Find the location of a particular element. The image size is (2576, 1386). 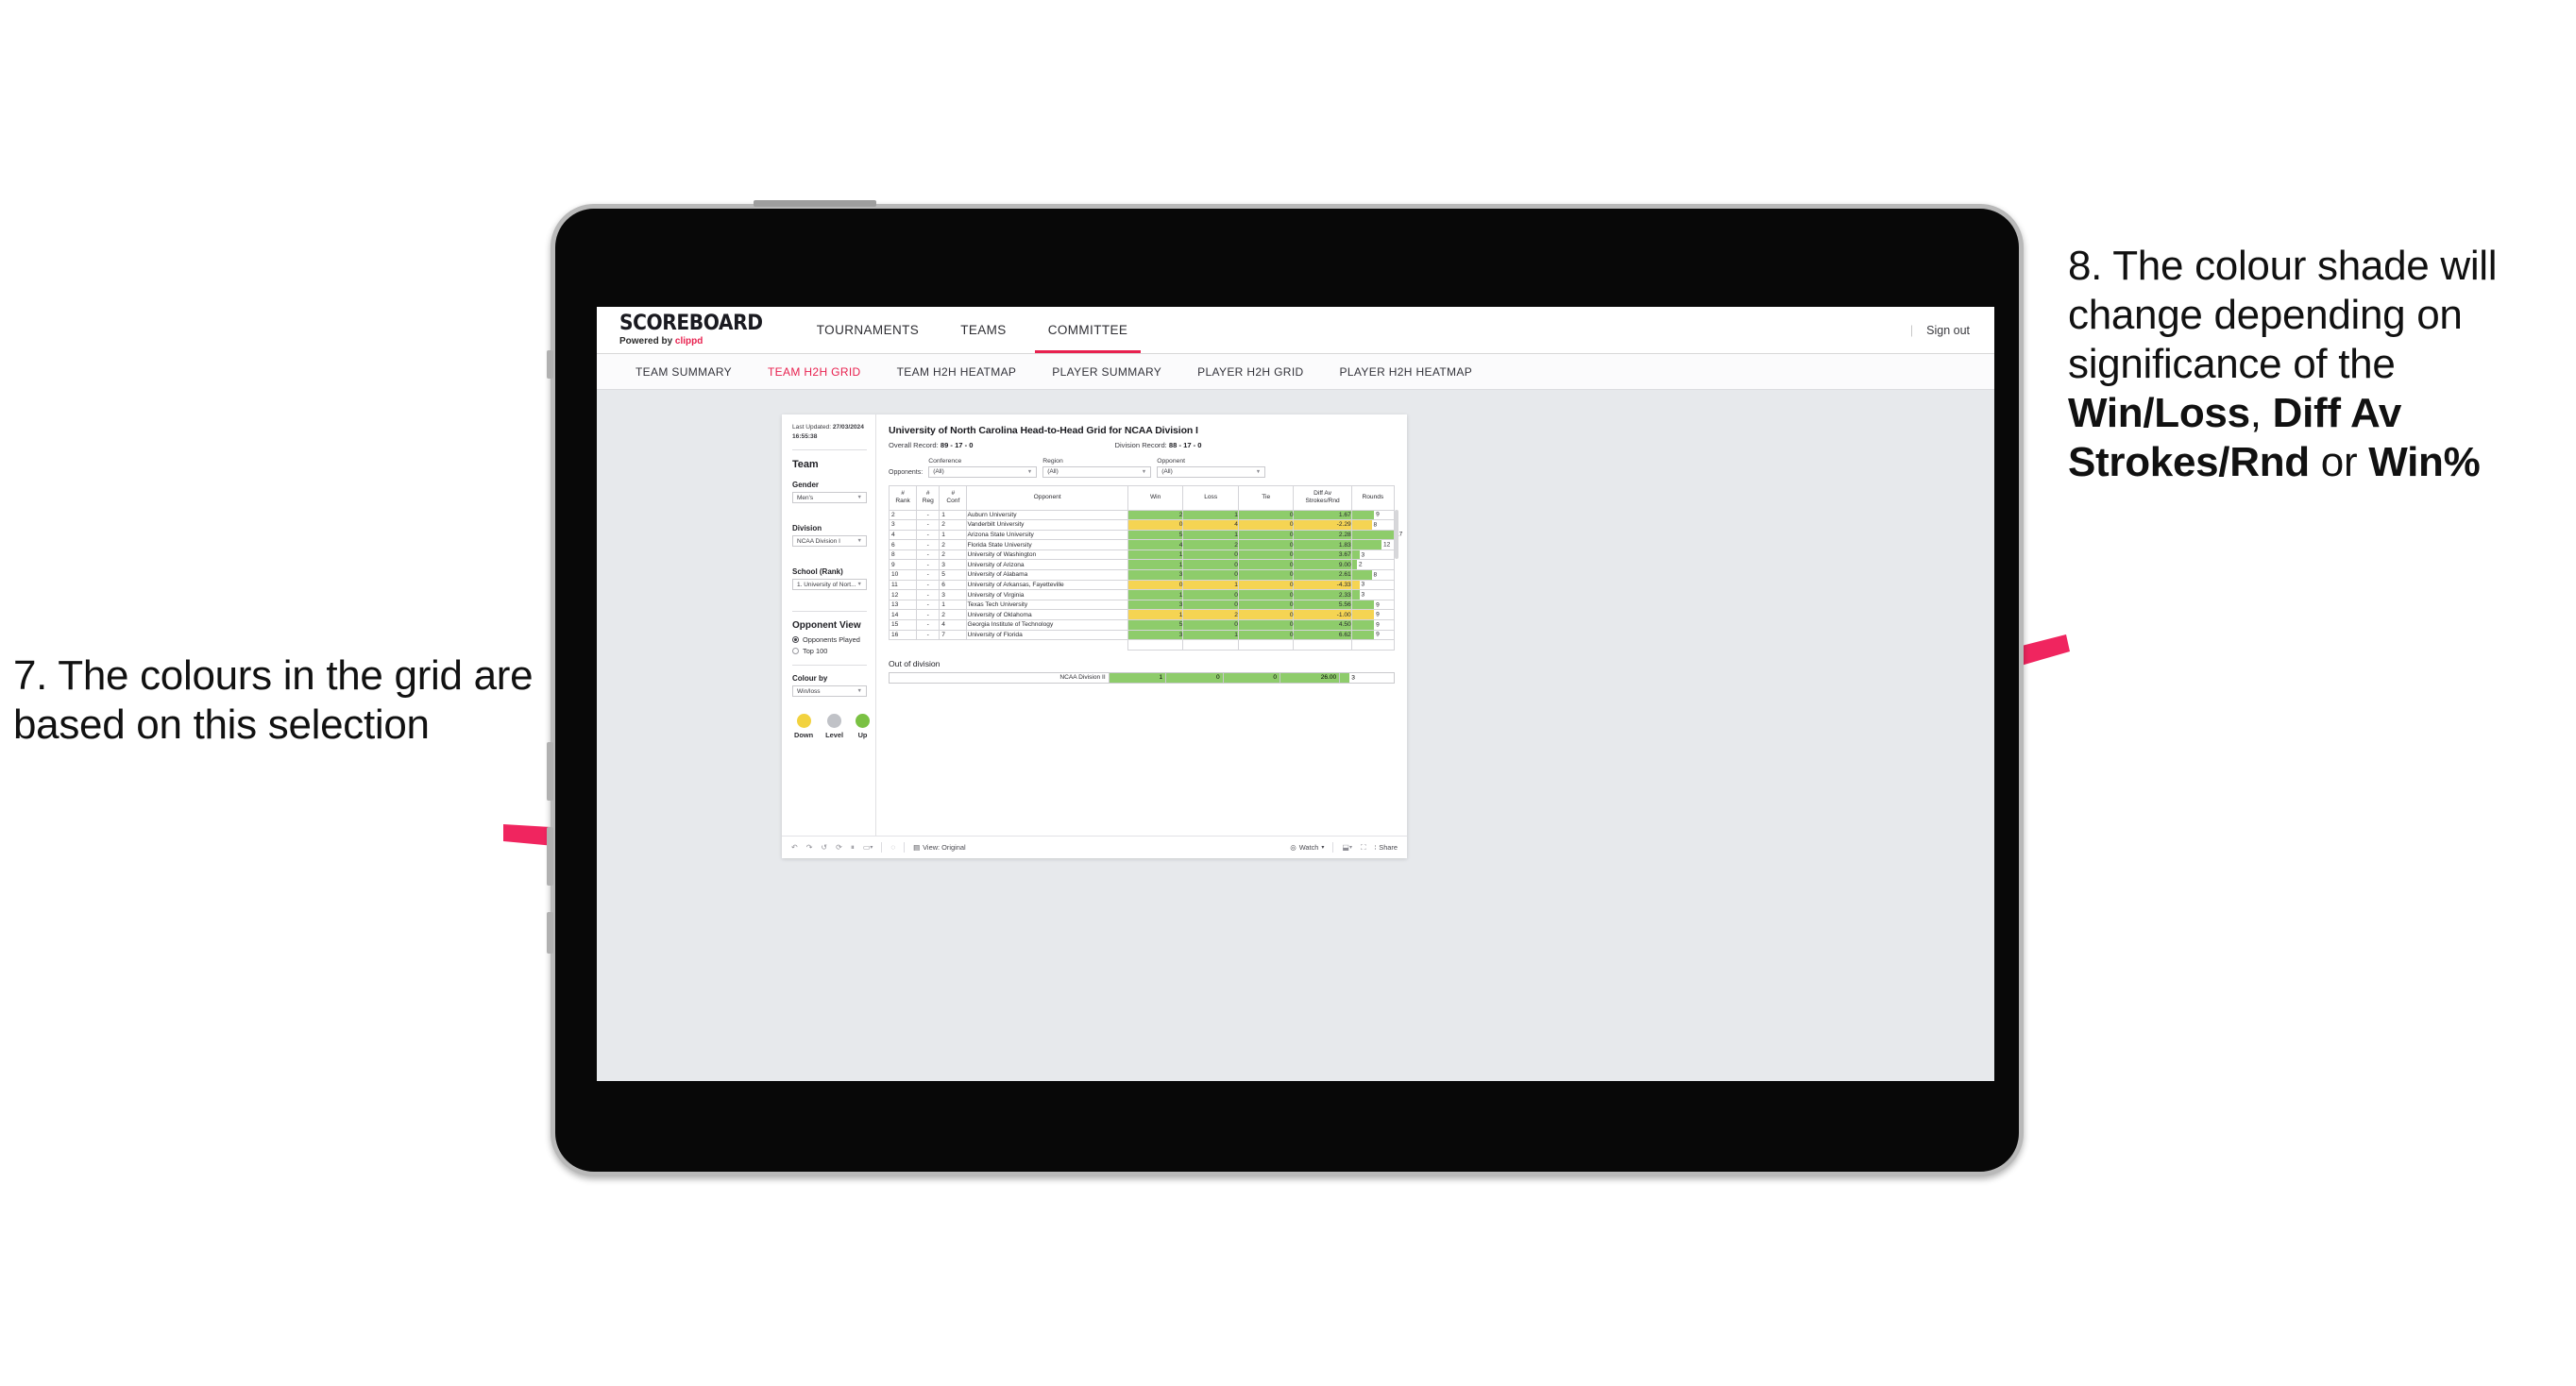

cell-win: 1 is located at coordinates (1155, 565).